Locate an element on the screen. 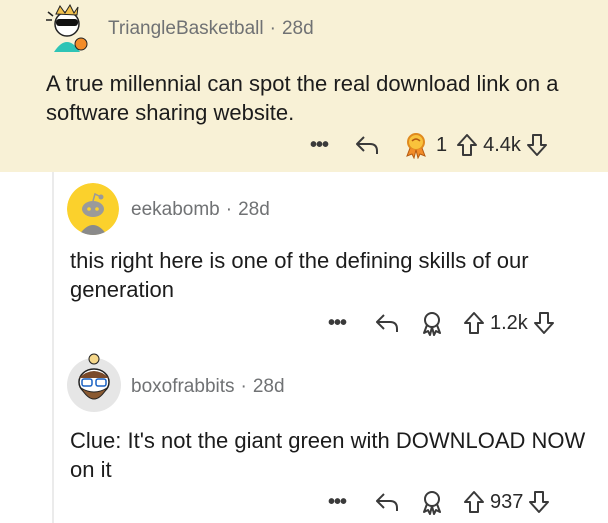 The height and width of the screenshot is (523, 608). snoo-avatar-icon is located at coordinates (67, 29).